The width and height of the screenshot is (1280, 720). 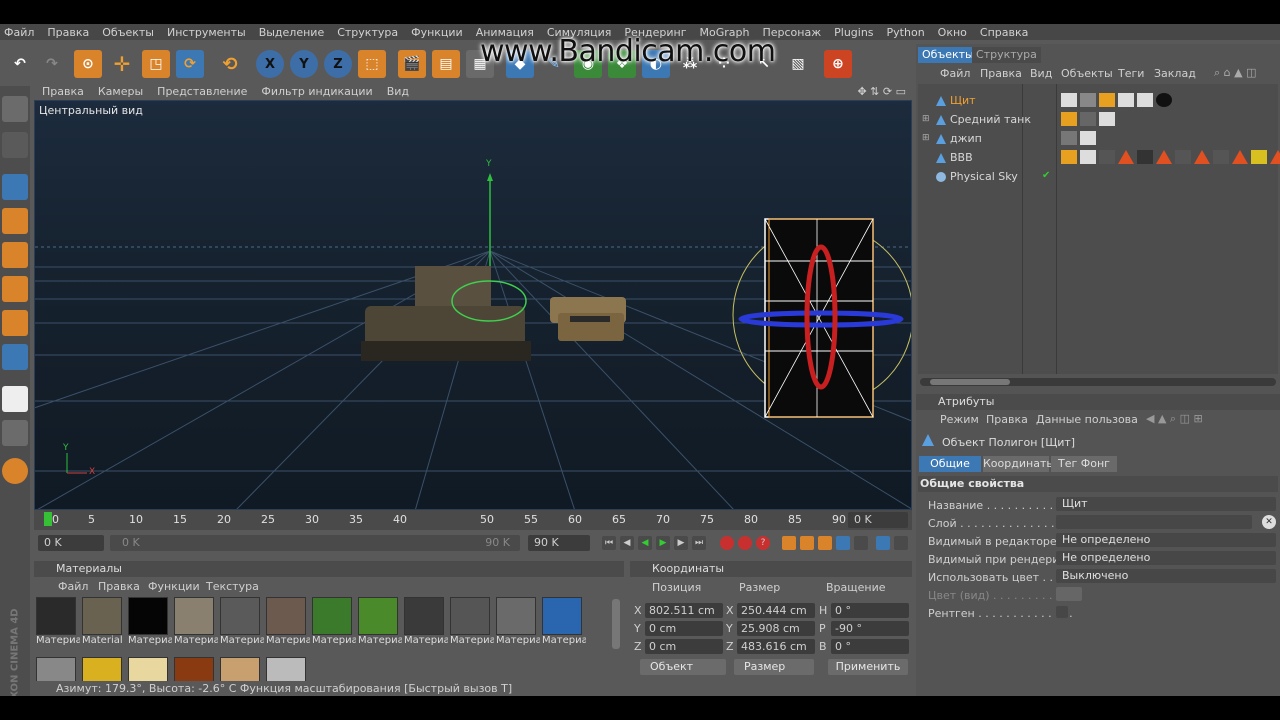 I want to click on goto-start-icon: ⏮, so click(x=609, y=543).